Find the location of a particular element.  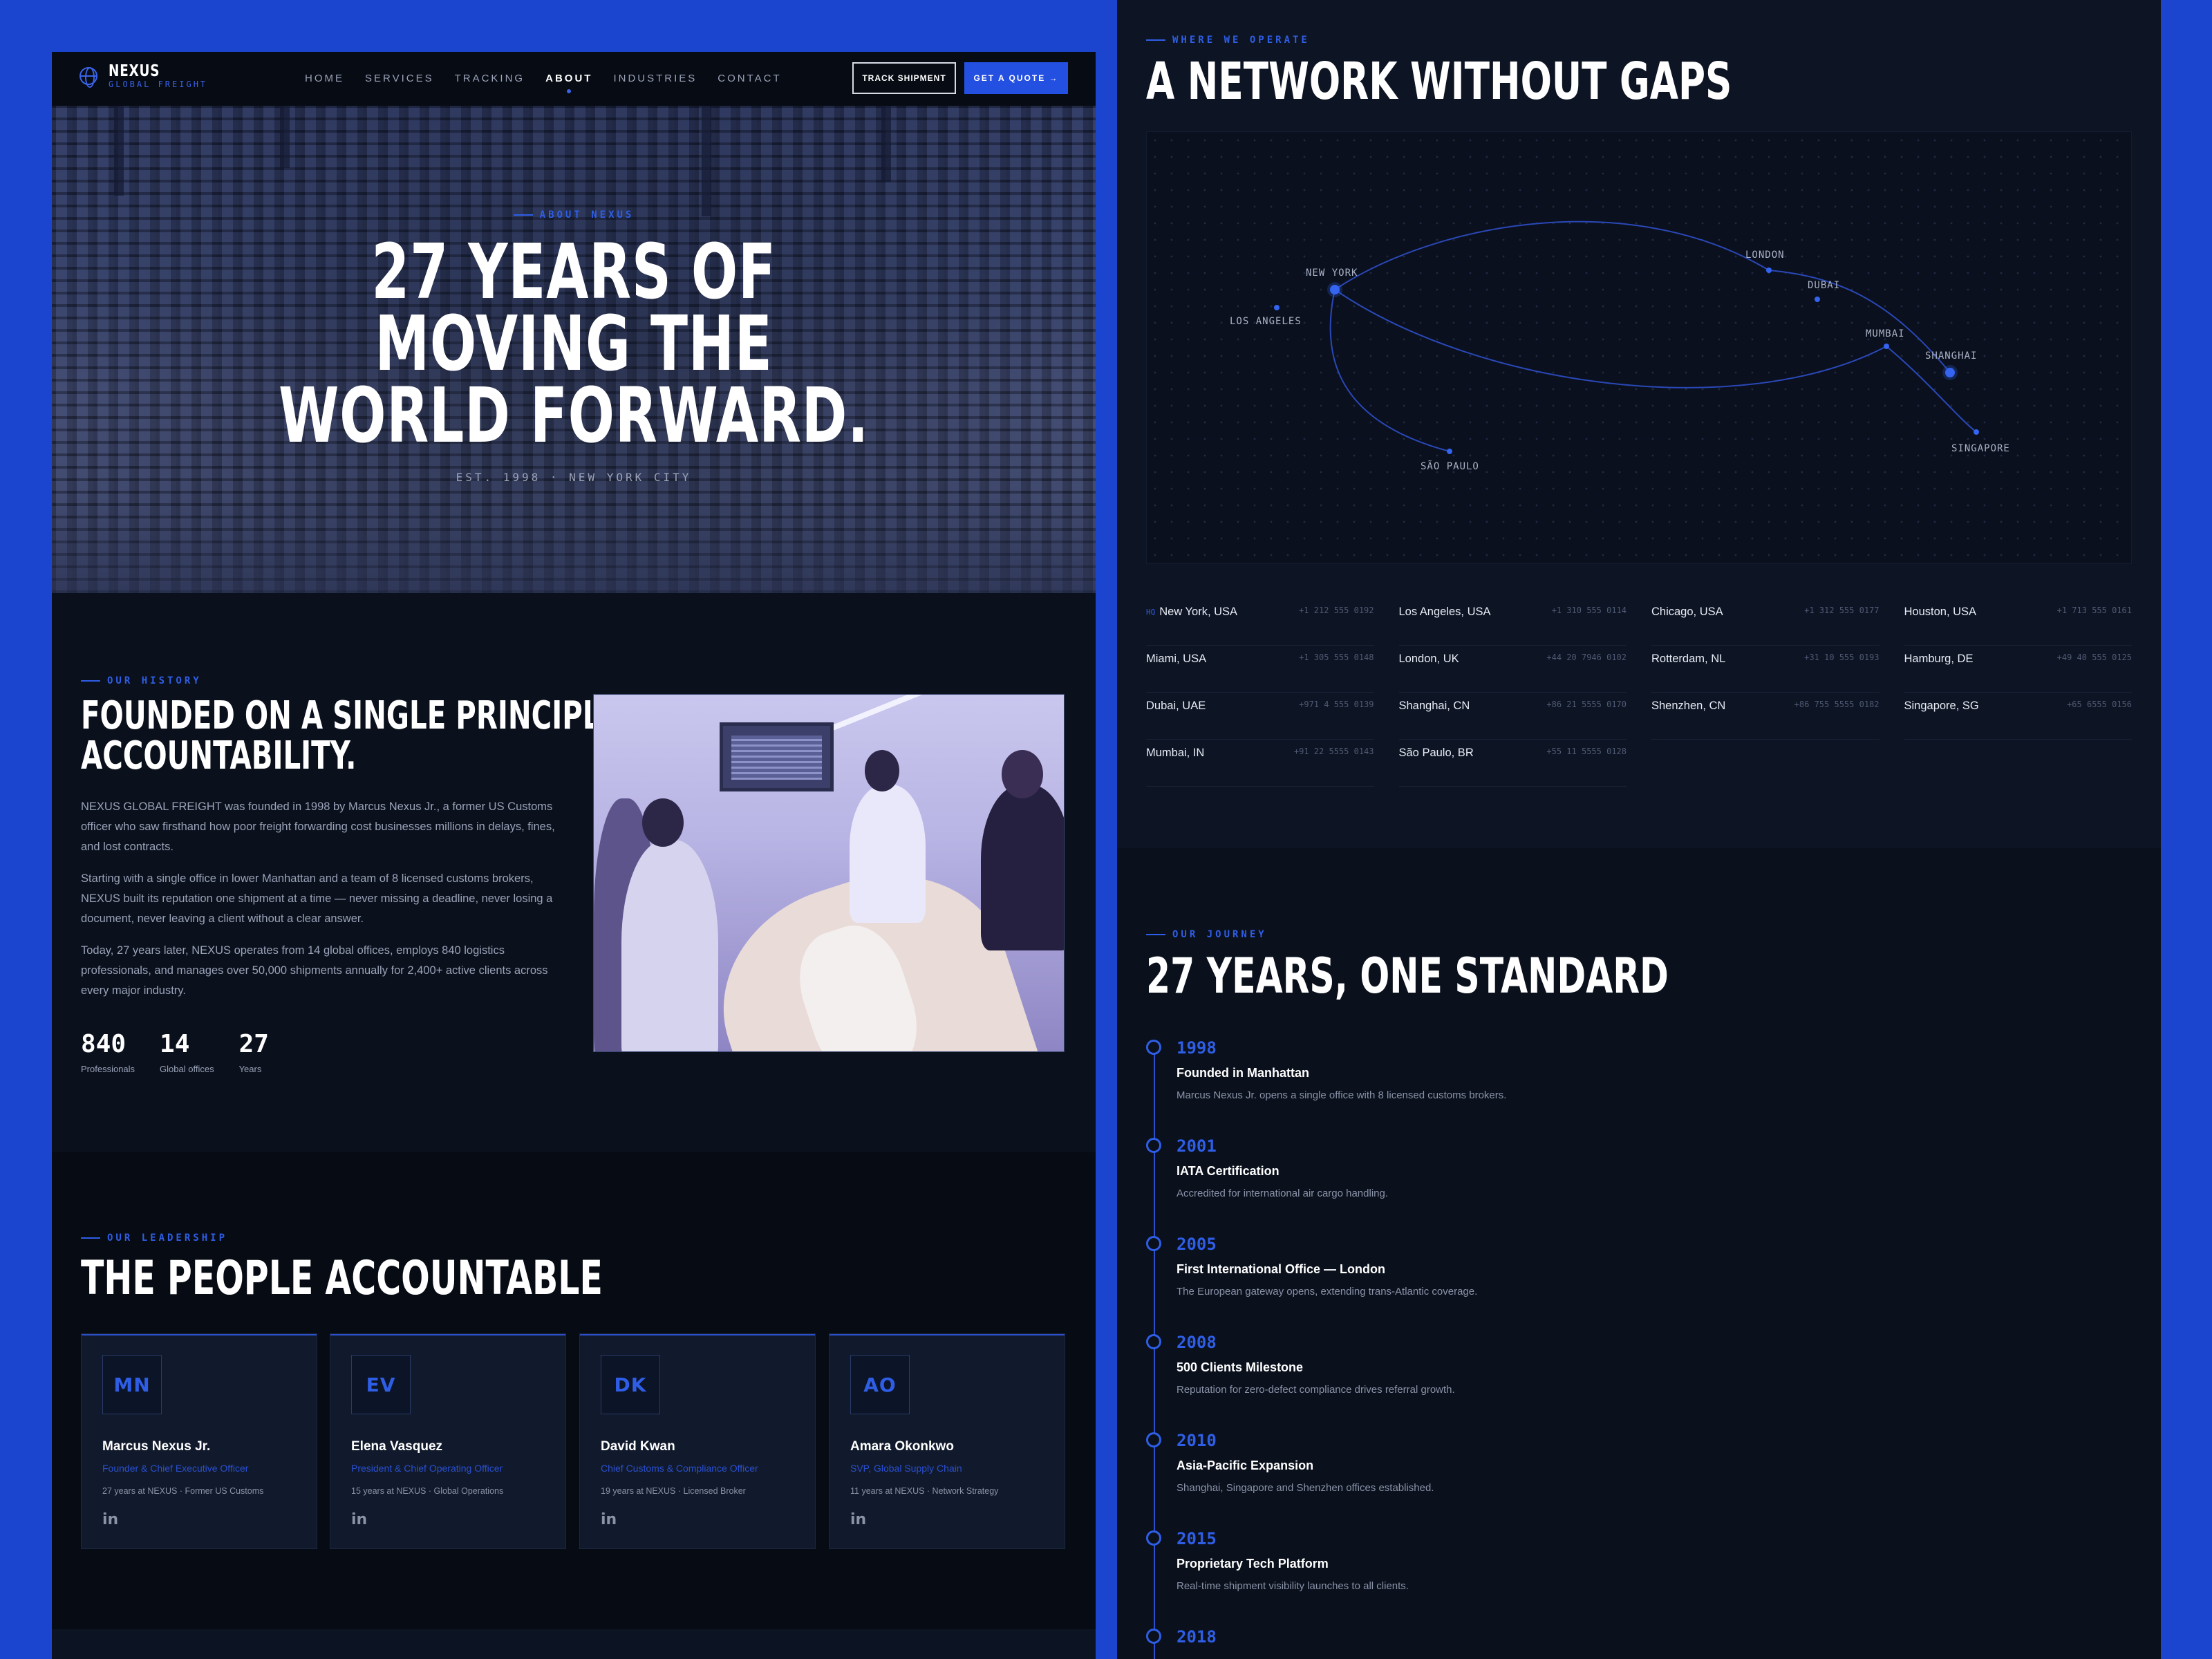

leader-meta: 11 years at NEXUS · Network Strategy is located at coordinates (924, 1491).